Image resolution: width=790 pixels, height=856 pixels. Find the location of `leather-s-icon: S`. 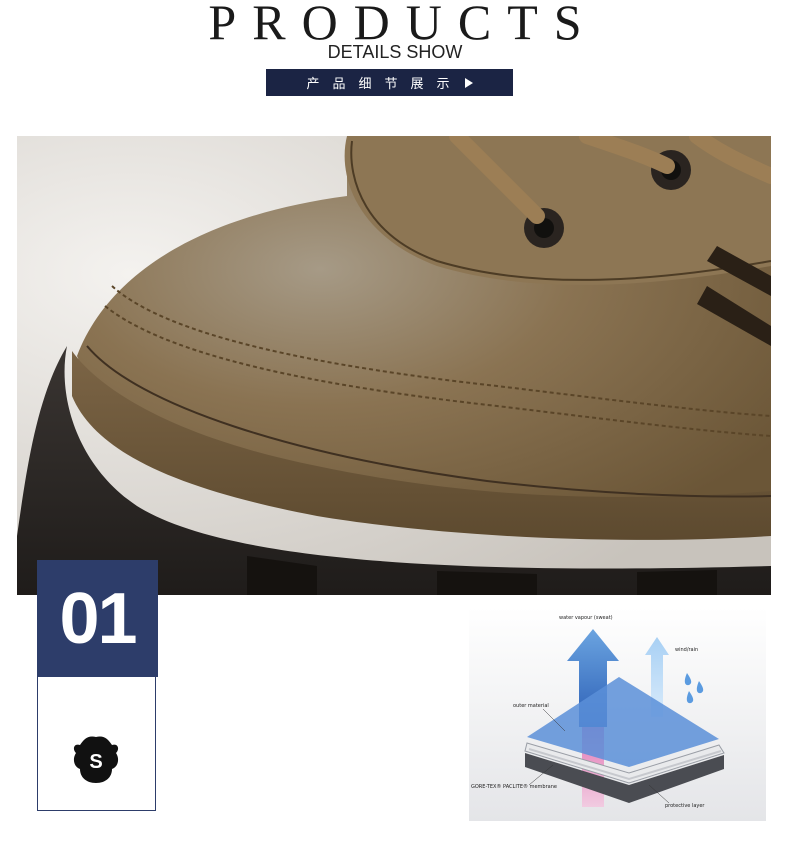

leather-s-icon: S is located at coordinates (96, 759).